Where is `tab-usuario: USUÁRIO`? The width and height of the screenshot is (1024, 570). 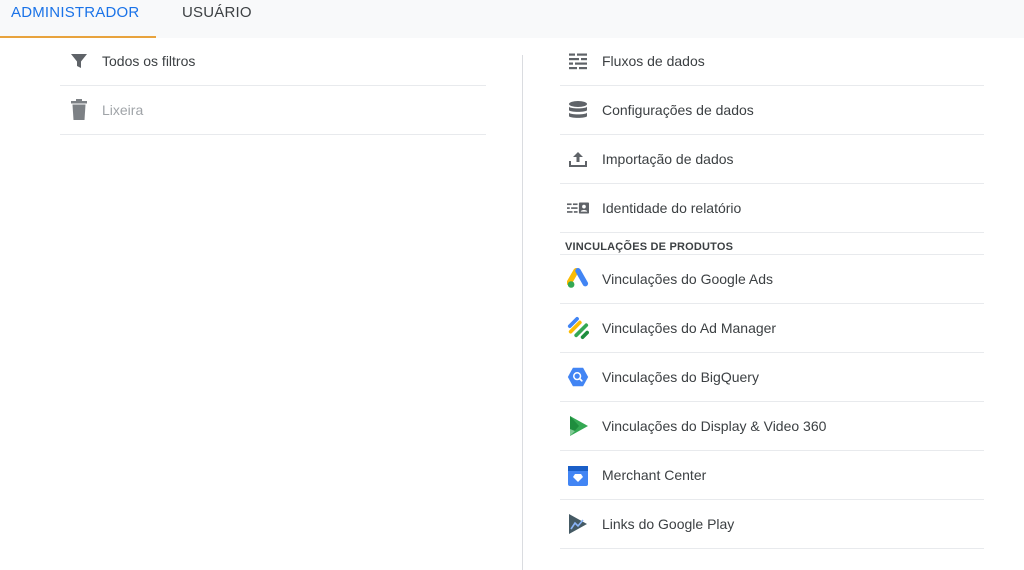
tab-usuario: USUÁRIO is located at coordinates (217, 19).